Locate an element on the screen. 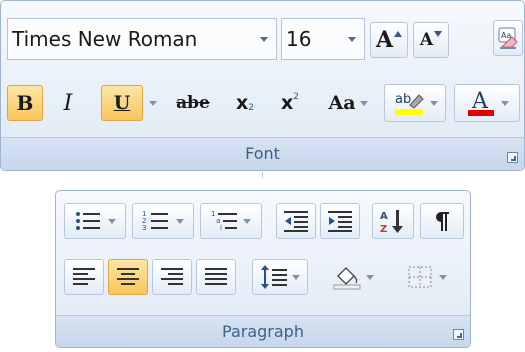  pilcrow-icon is located at coordinates (442, 221).